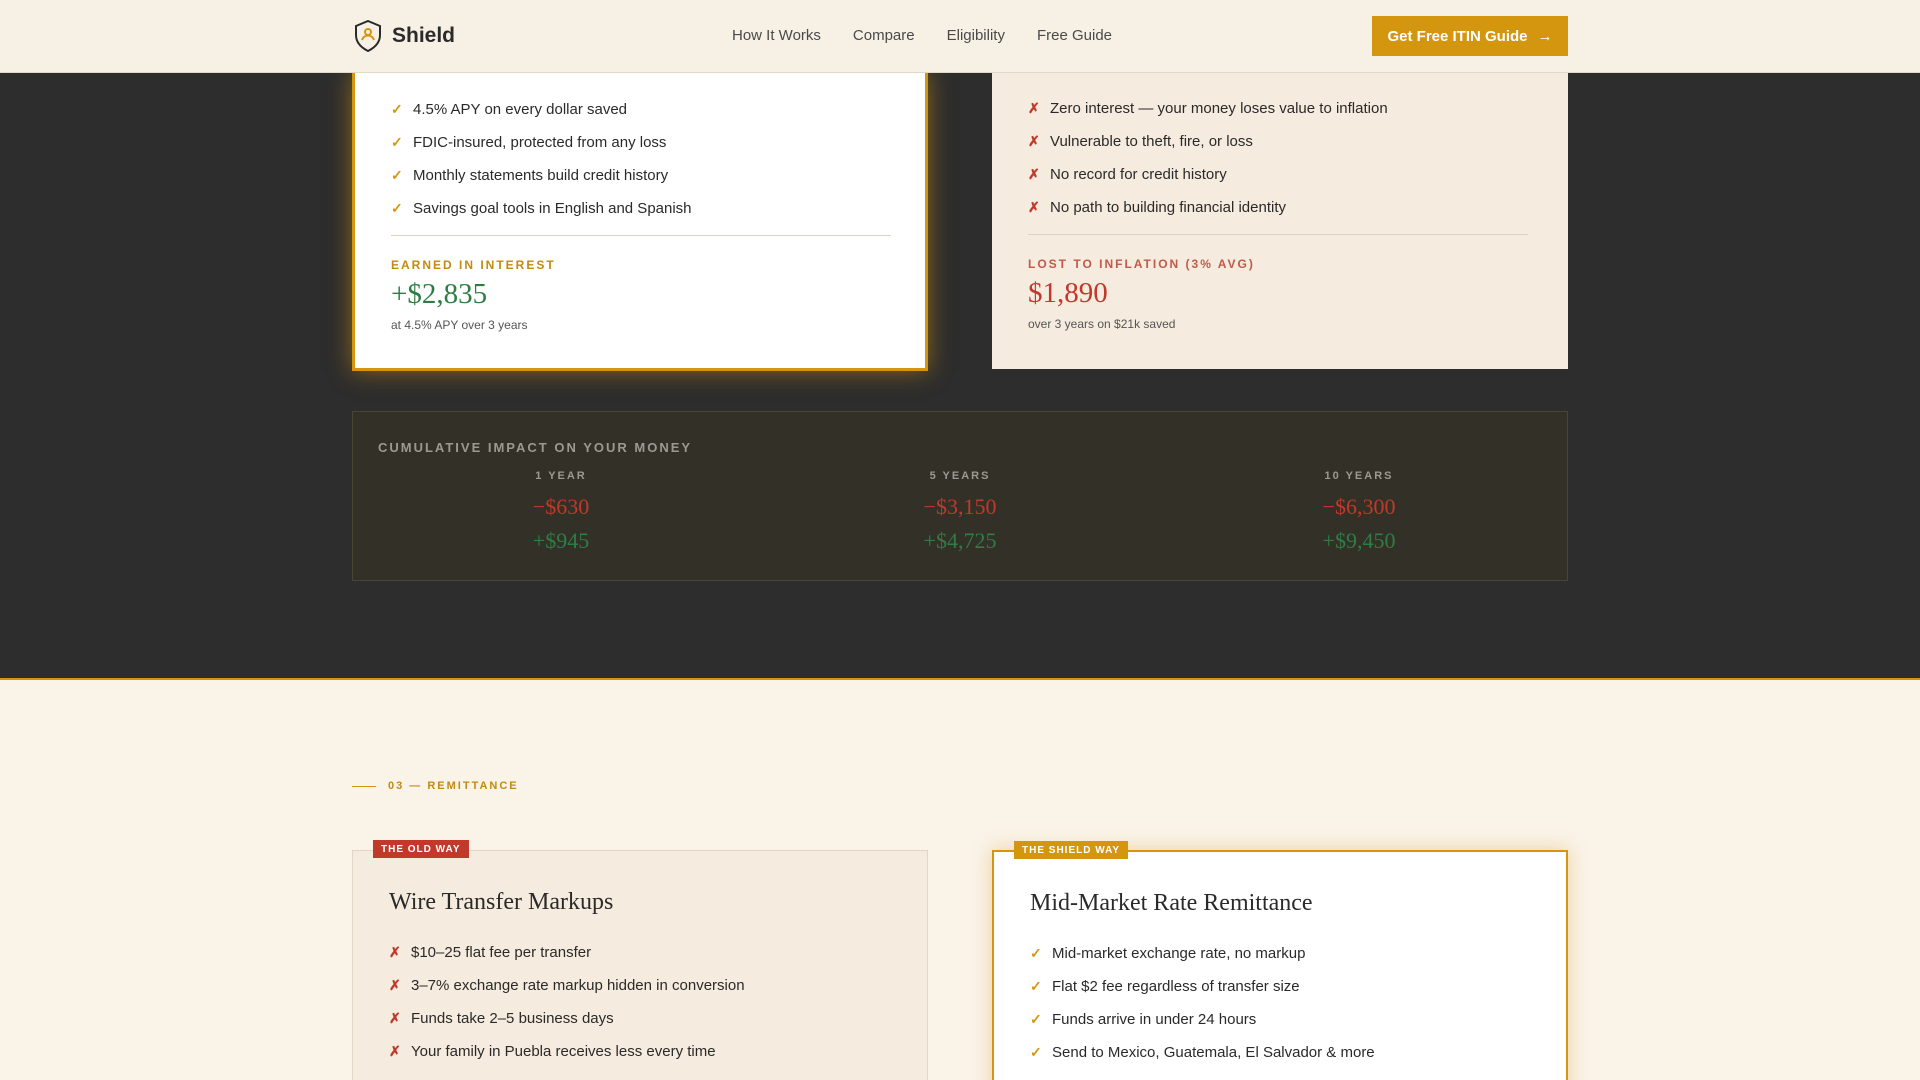 This screenshot has width=1920, height=1080. Describe the element at coordinates (1359, 476) in the screenshot. I see `impact-period-label: 10 YEARS` at that location.